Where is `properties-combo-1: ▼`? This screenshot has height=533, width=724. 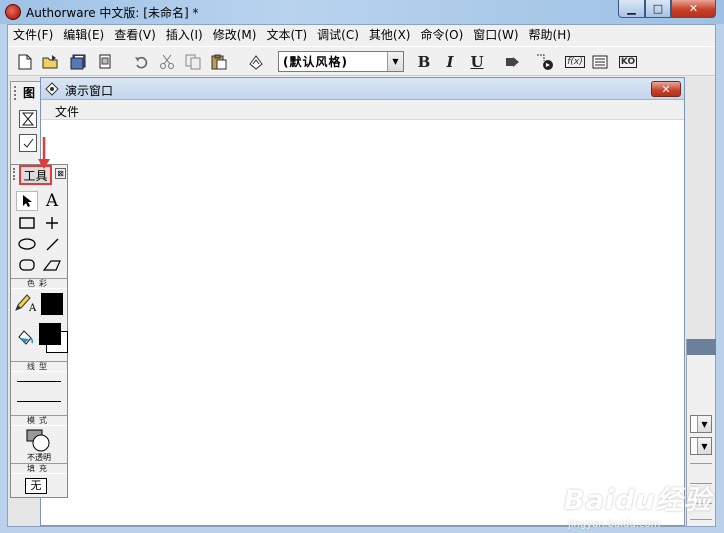 properties-combo-1: ▼ is located at coordinates (701, 424).